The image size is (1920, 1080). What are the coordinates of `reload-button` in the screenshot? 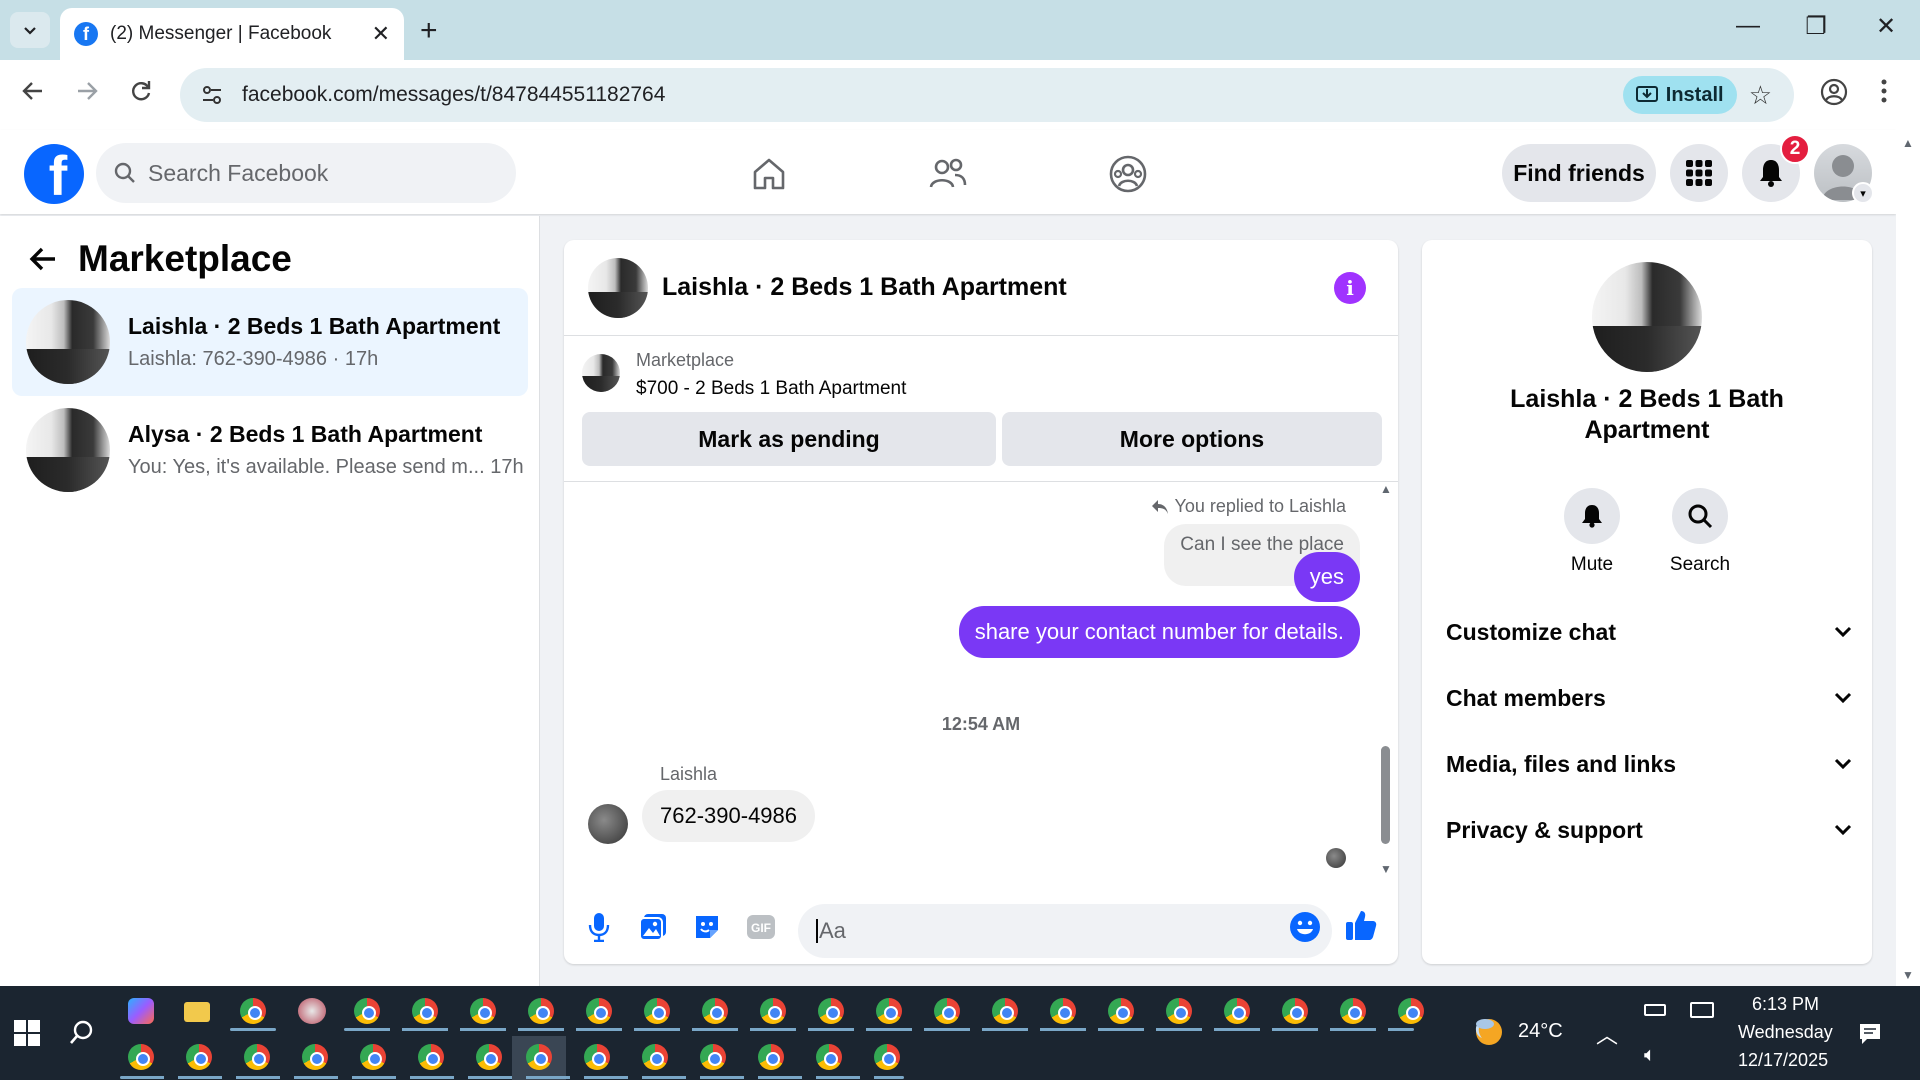 It's located at (141, 94).